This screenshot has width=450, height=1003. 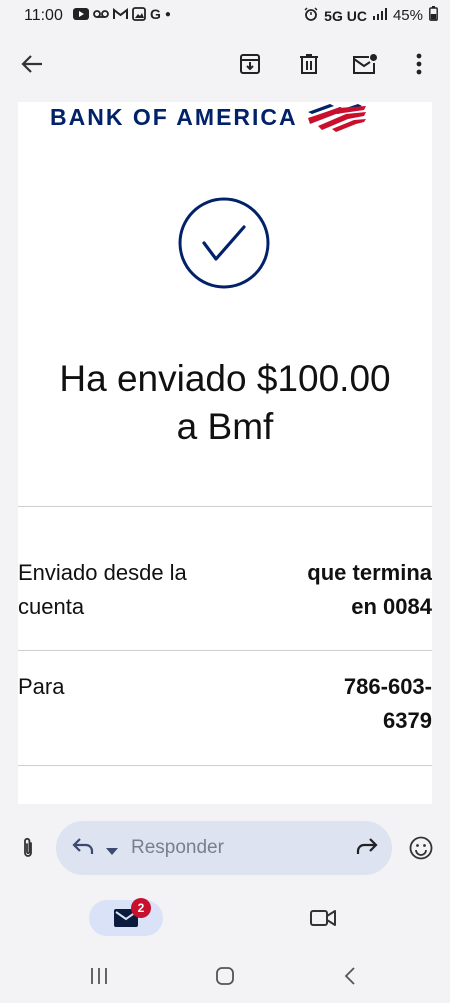 What do you see at coordinates (51, 606) in the screenshot?
I see `from-account-label-line2: cuenta` at bounding box center [51, 606].